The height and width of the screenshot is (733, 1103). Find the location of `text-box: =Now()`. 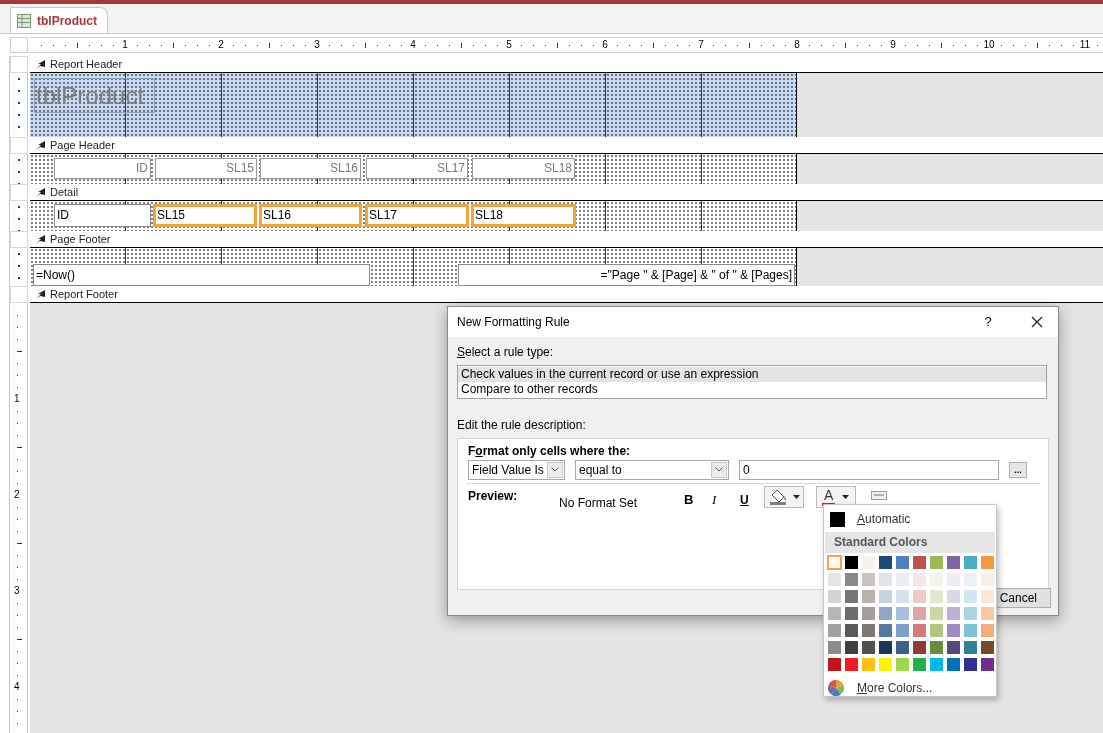

text-box: =Now() is located at coordinates (201, 275).